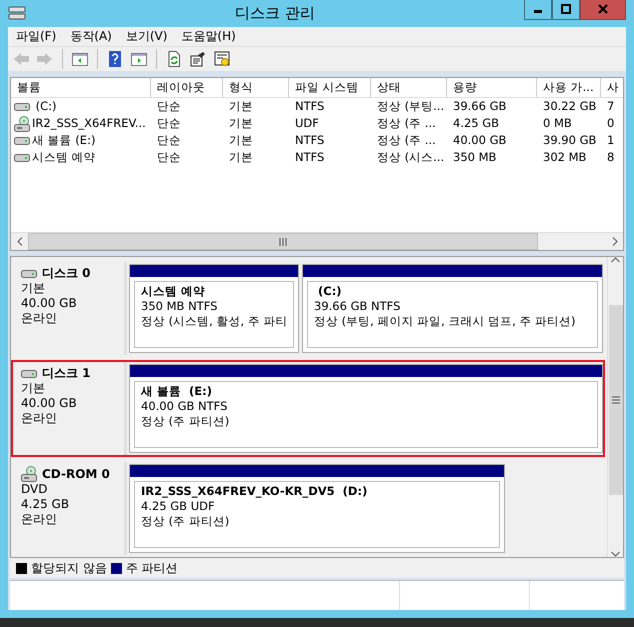 Image resolution: width=634 pixels, height=627 pixels. I want to click on column-header: 볼륨, so click(81, 87).